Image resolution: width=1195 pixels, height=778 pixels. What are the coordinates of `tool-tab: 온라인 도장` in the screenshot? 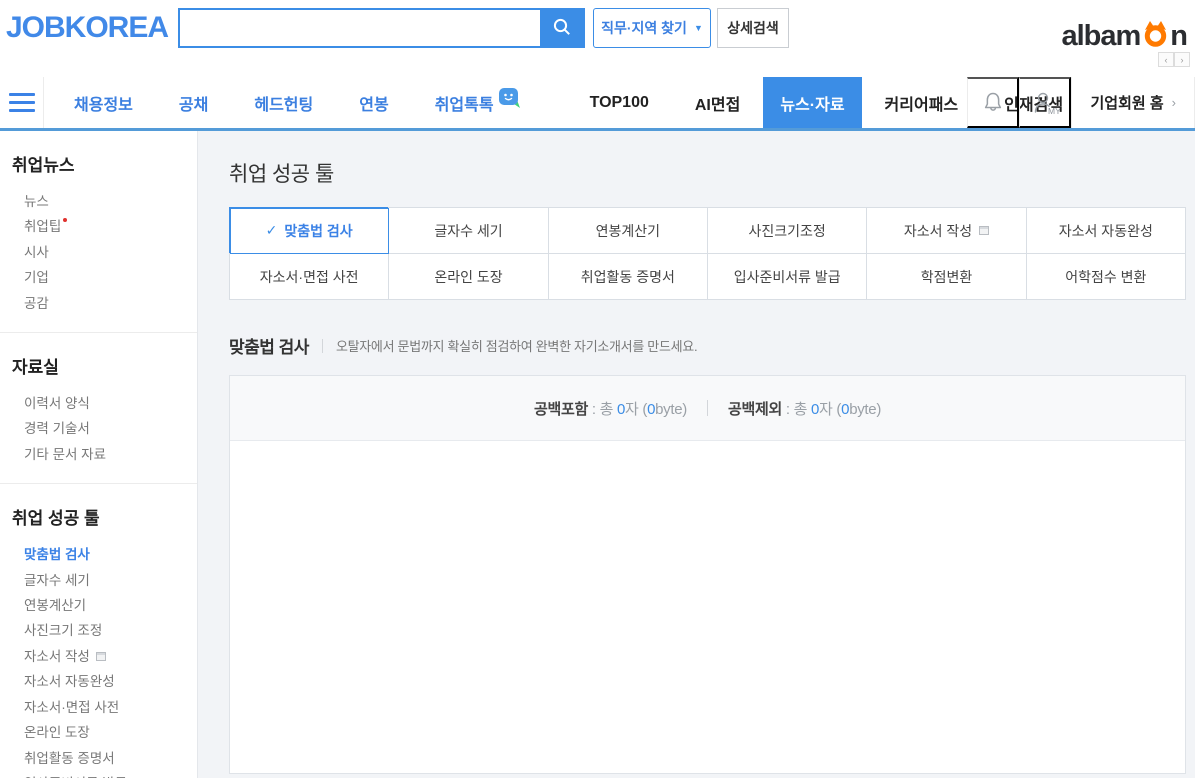 It's located at (469, 277).